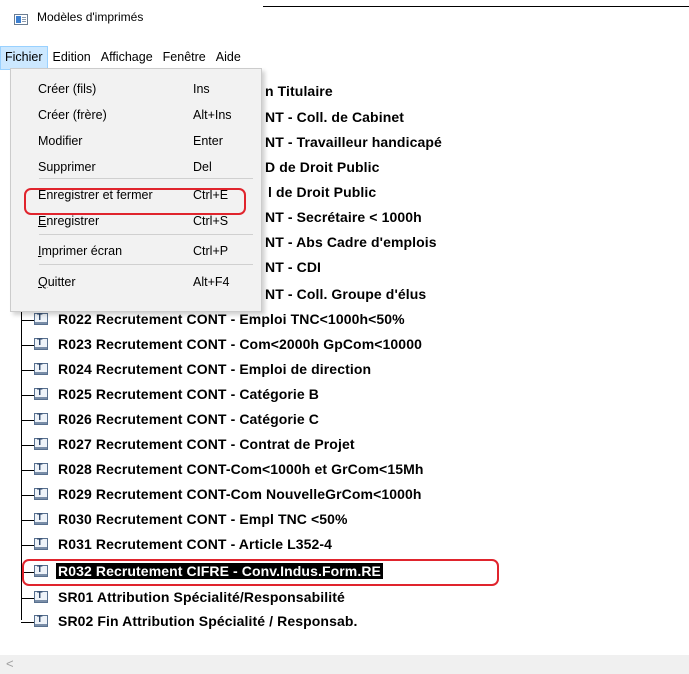  Describe the element at coordinates (344, 18) in the screenshot. I see `title-bar: Modèles d'imprimés` at that location.